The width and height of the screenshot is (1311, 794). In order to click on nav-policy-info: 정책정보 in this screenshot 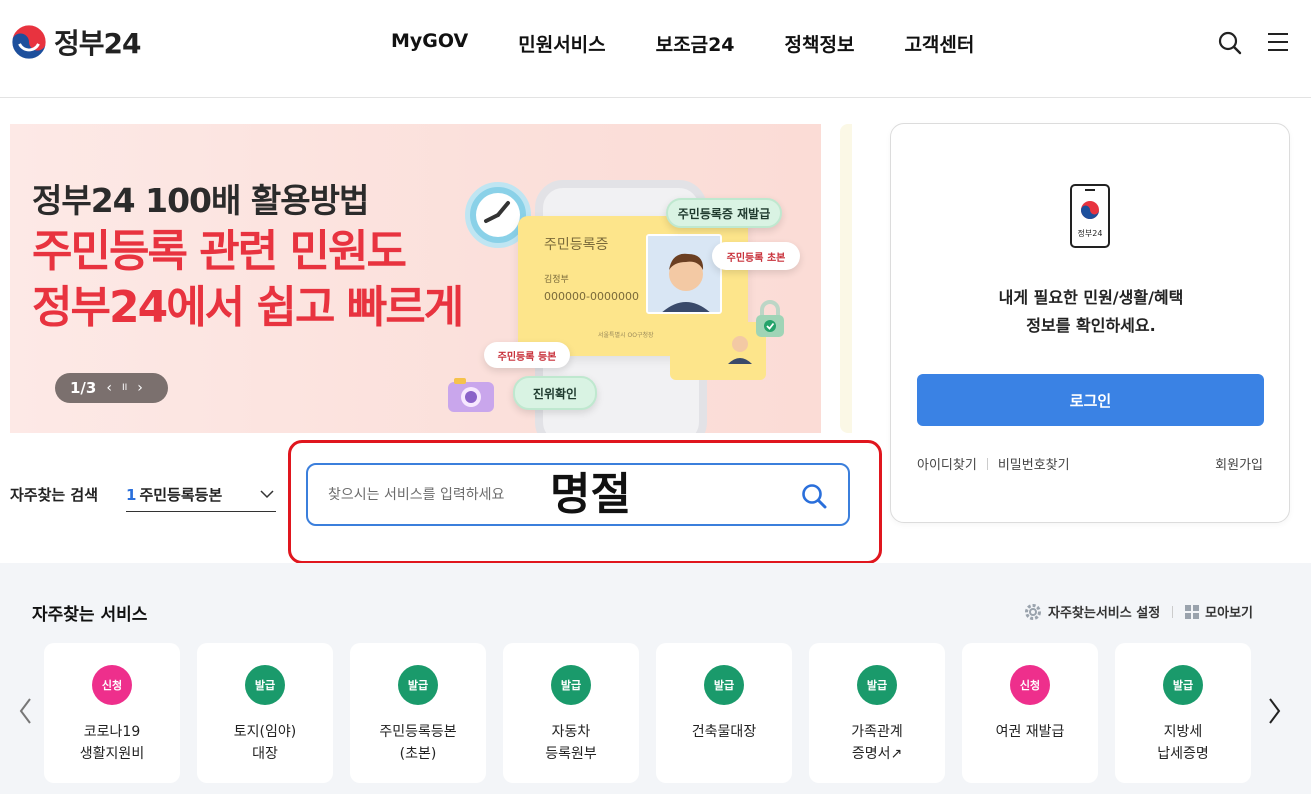, I will do `click(820, 43)`.